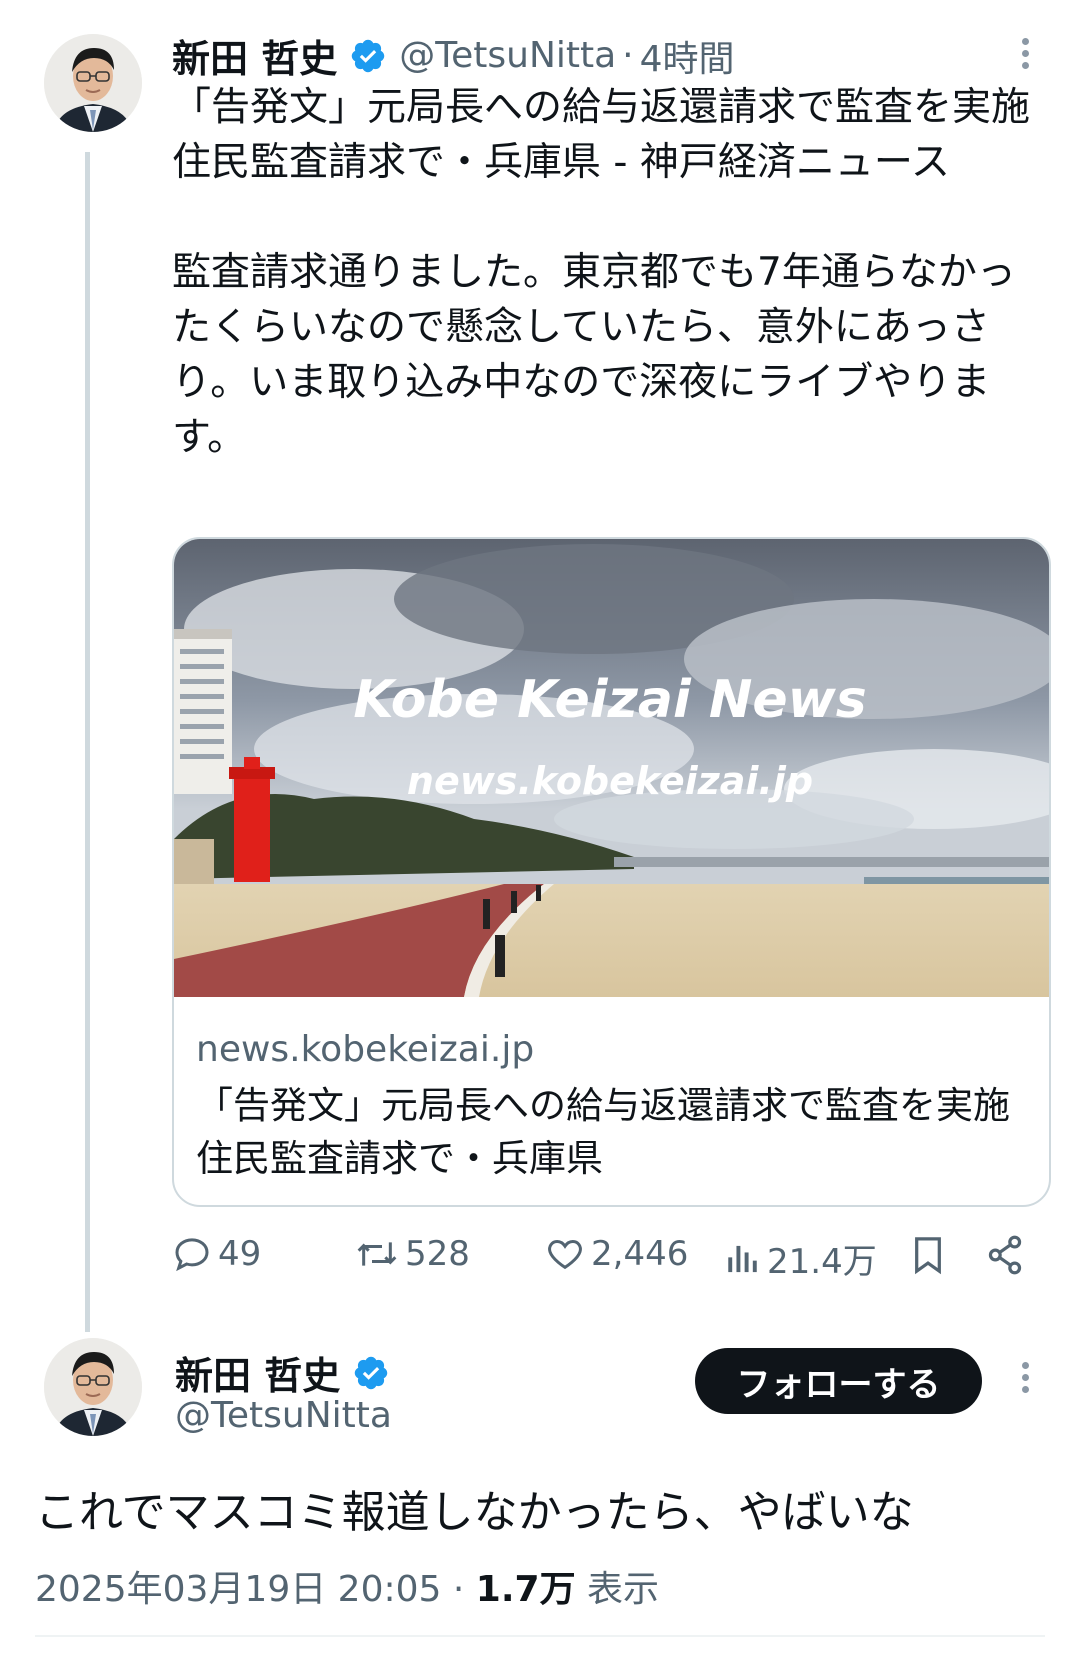  I want to click on views-button: 21.4万, so click(801, 1258).